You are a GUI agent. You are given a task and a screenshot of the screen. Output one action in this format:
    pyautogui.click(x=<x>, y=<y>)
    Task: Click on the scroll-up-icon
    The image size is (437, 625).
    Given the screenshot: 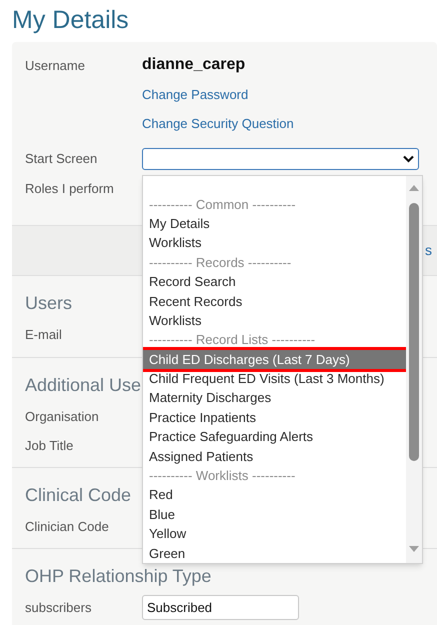 What is the action you would take?
    pyautogui.click(x=414, y=188)
    